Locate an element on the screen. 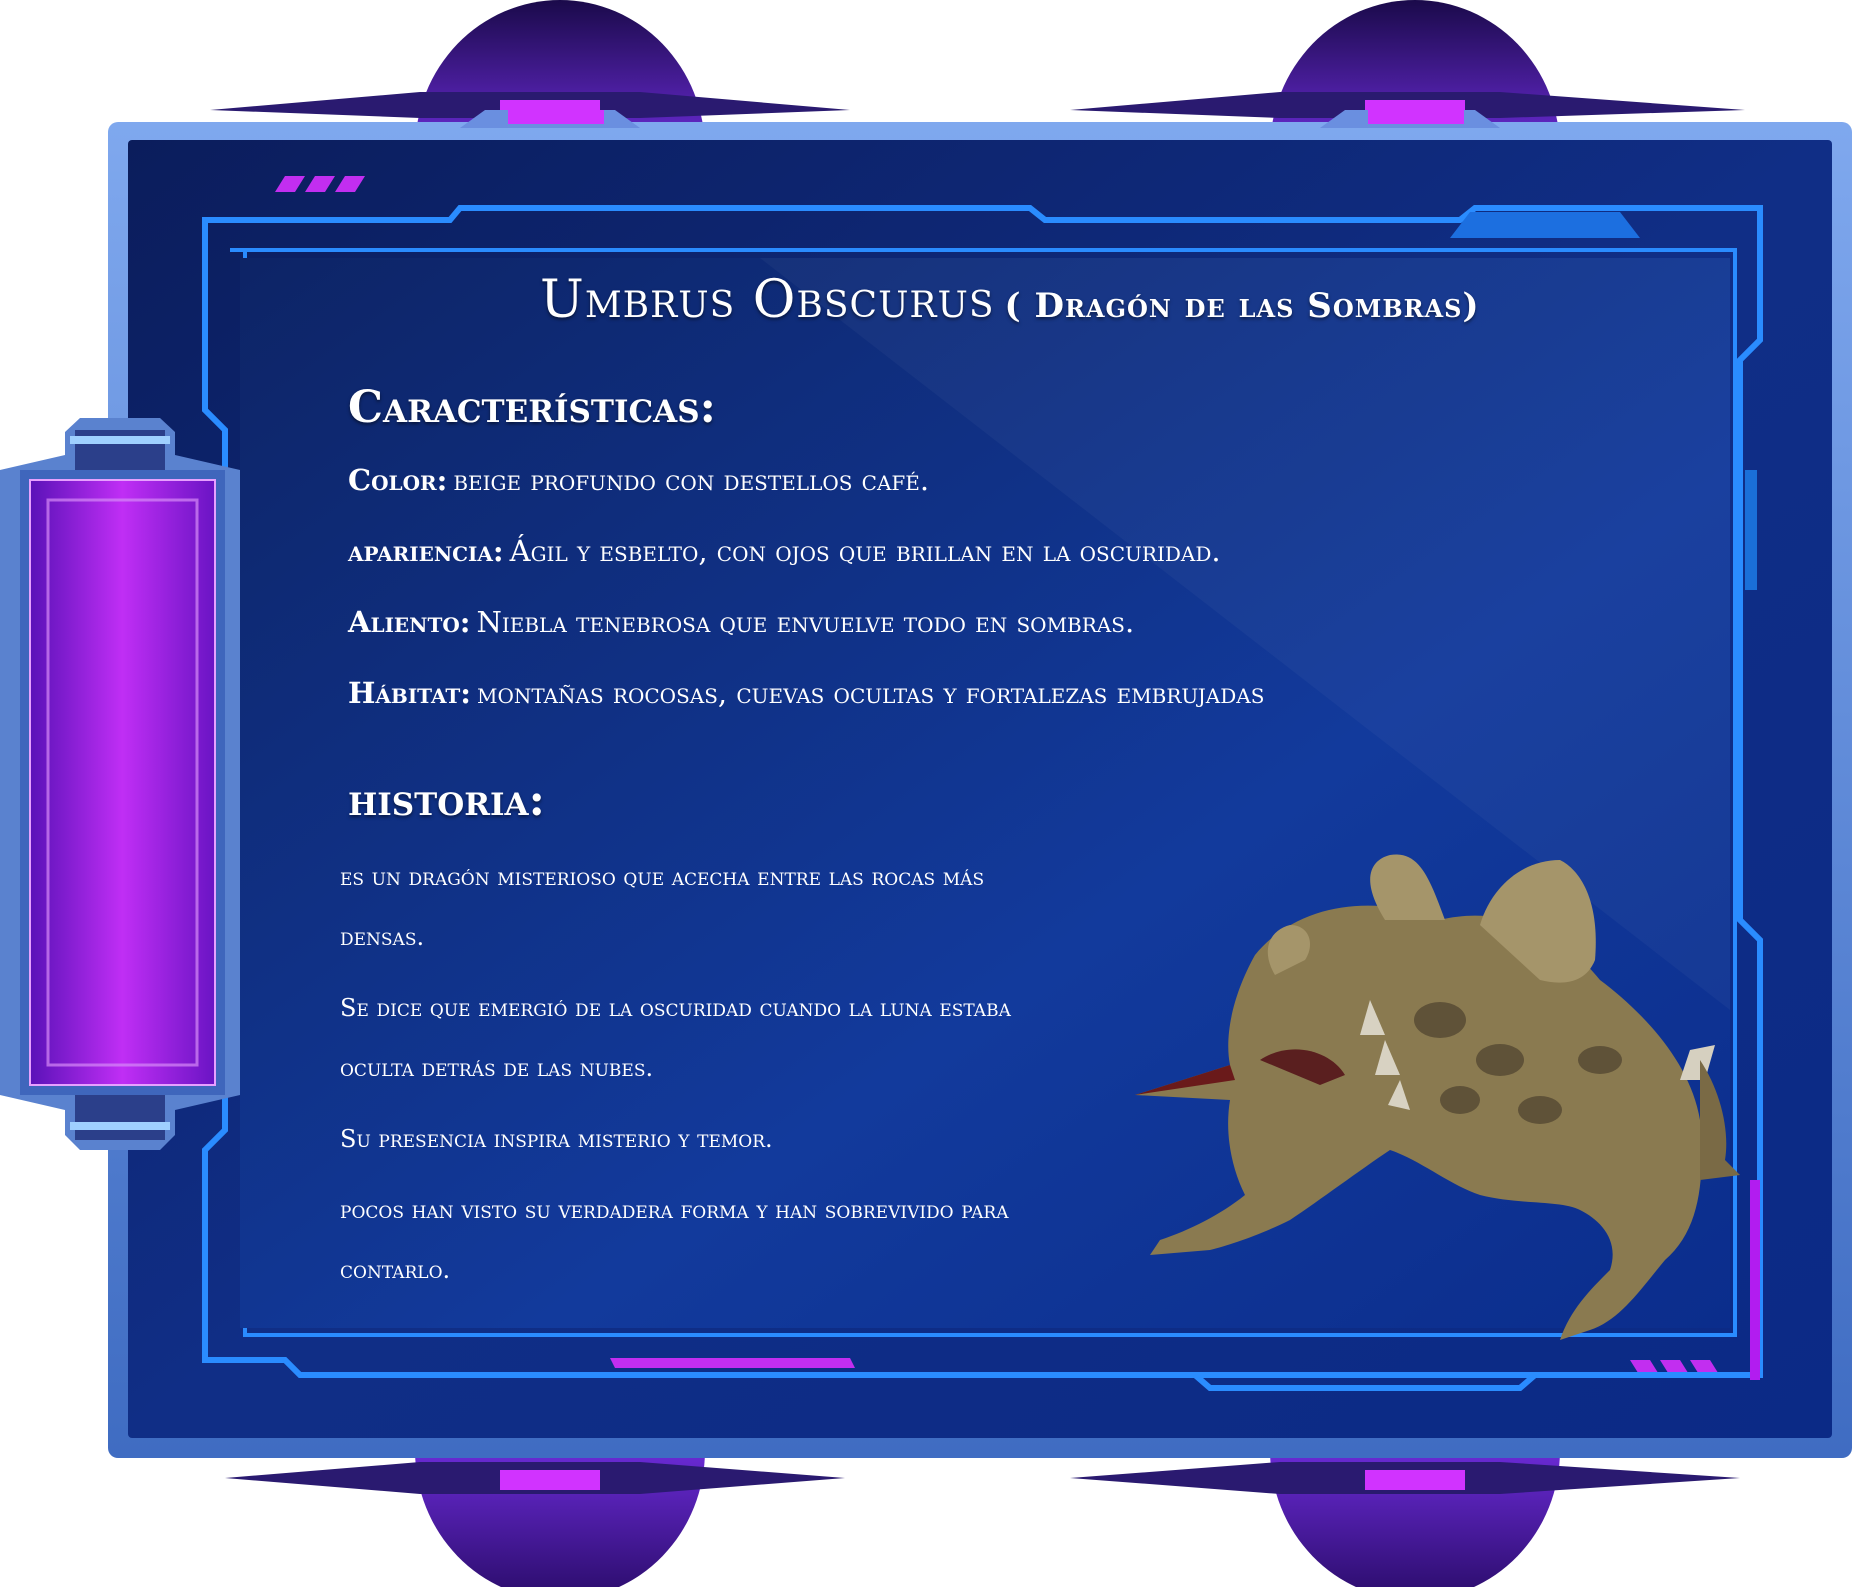  stat-label: Color: is located at coordinates (398, 480).